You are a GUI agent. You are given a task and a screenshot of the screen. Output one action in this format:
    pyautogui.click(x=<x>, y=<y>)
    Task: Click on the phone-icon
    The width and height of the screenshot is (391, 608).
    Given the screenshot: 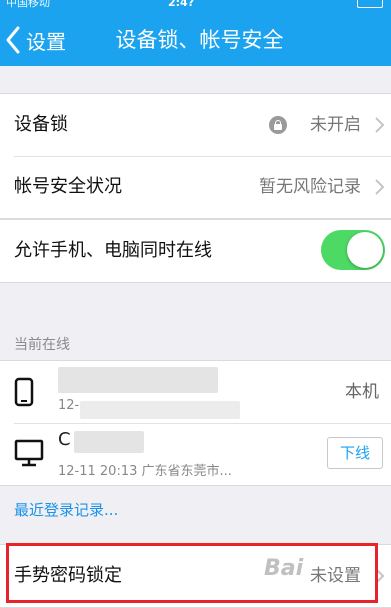 What is the action you would take?
    pyautogui.click(x=24, y=392)
    